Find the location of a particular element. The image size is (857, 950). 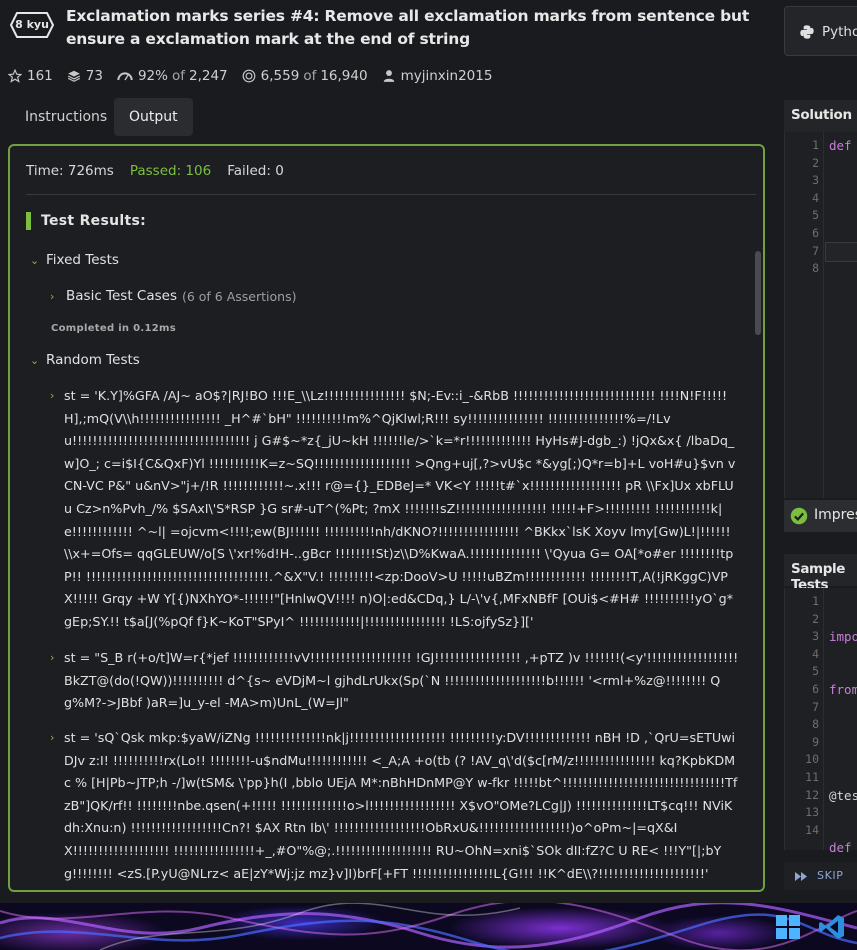

stack-icon is located at coordinates (73, 76).